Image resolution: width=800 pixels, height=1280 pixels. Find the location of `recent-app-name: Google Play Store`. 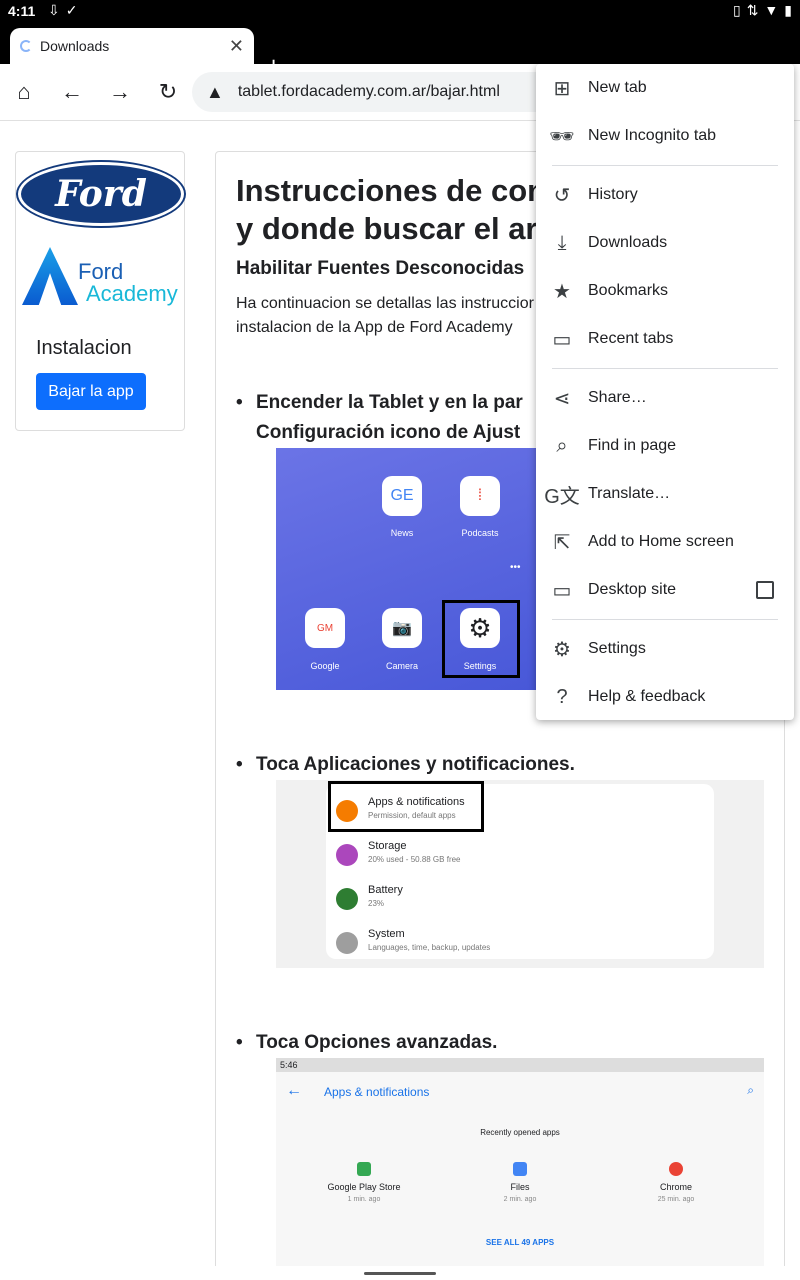

recent-app-name: Google Play Store is located at coordinates (364, 1187).